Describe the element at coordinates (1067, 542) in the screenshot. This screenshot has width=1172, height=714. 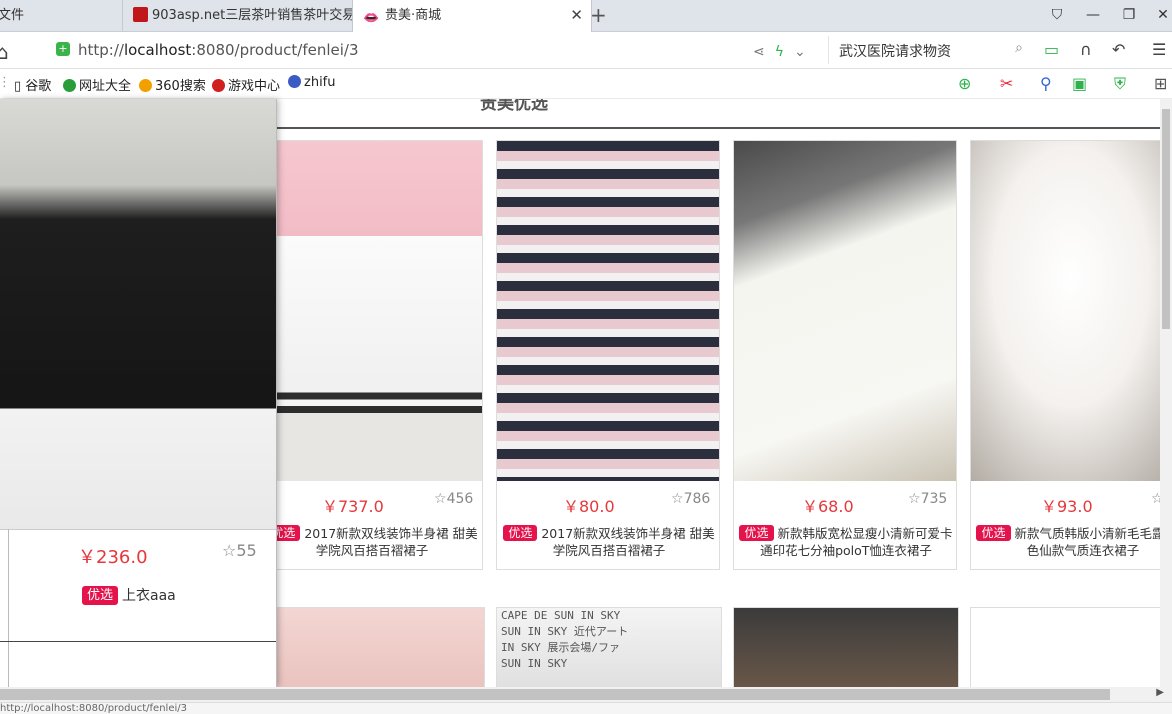
I see `product-description: 优选新款气质韩版小清新毛毛露肩纯色仙款气质连衣裙子` at that location.